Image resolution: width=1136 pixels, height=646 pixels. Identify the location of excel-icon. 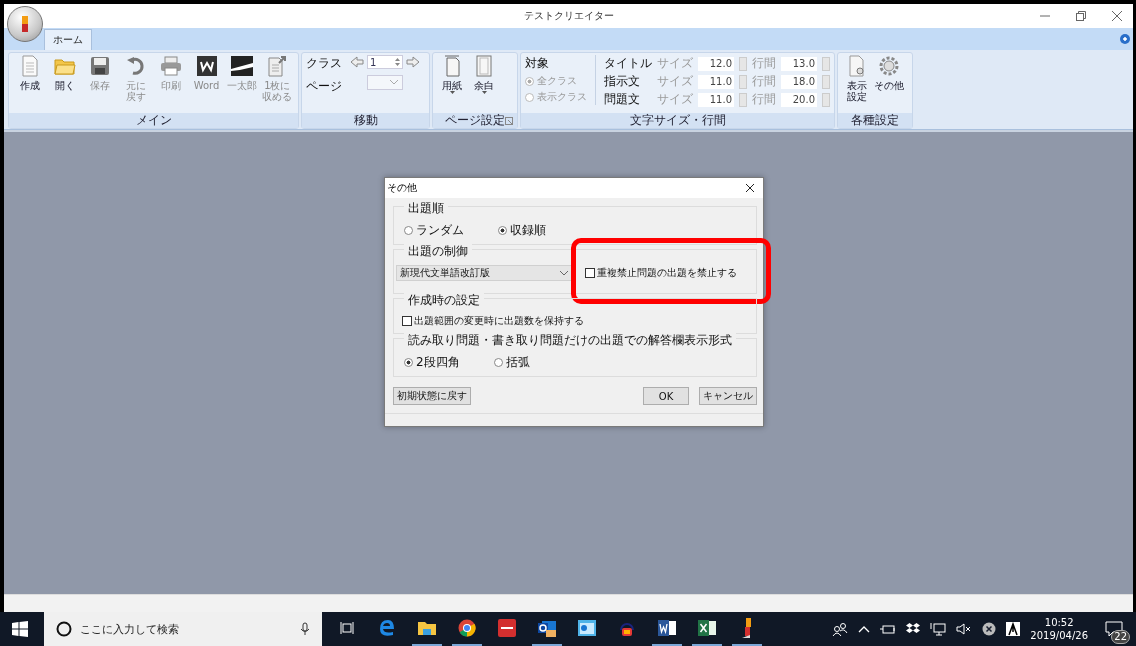
(707, 628).